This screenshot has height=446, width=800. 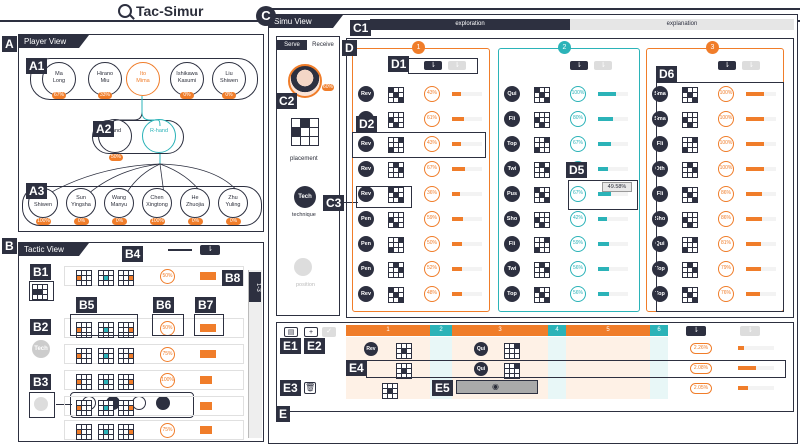 What do you see at coordinates (432, 269) in the screenshot?
I see `stroke-rate-ring: 52%` at bounding box center [432, 269].